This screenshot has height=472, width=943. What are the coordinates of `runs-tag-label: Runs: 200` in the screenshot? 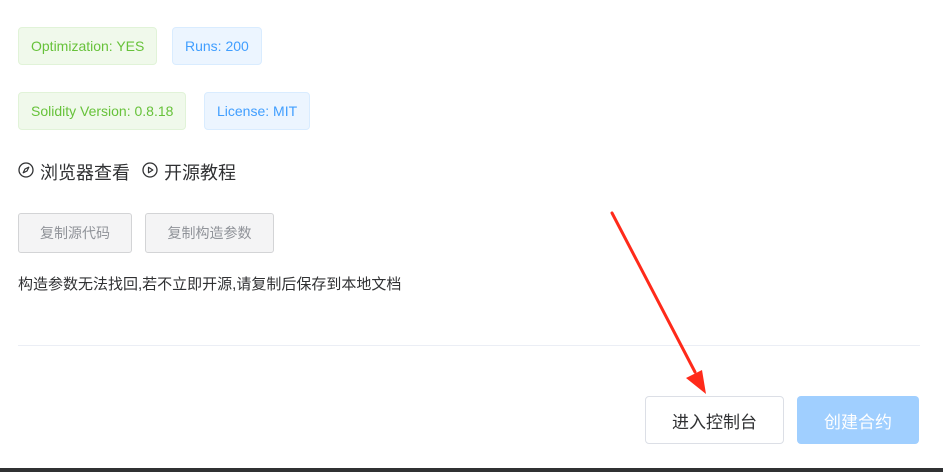 It's located at (217, 46).